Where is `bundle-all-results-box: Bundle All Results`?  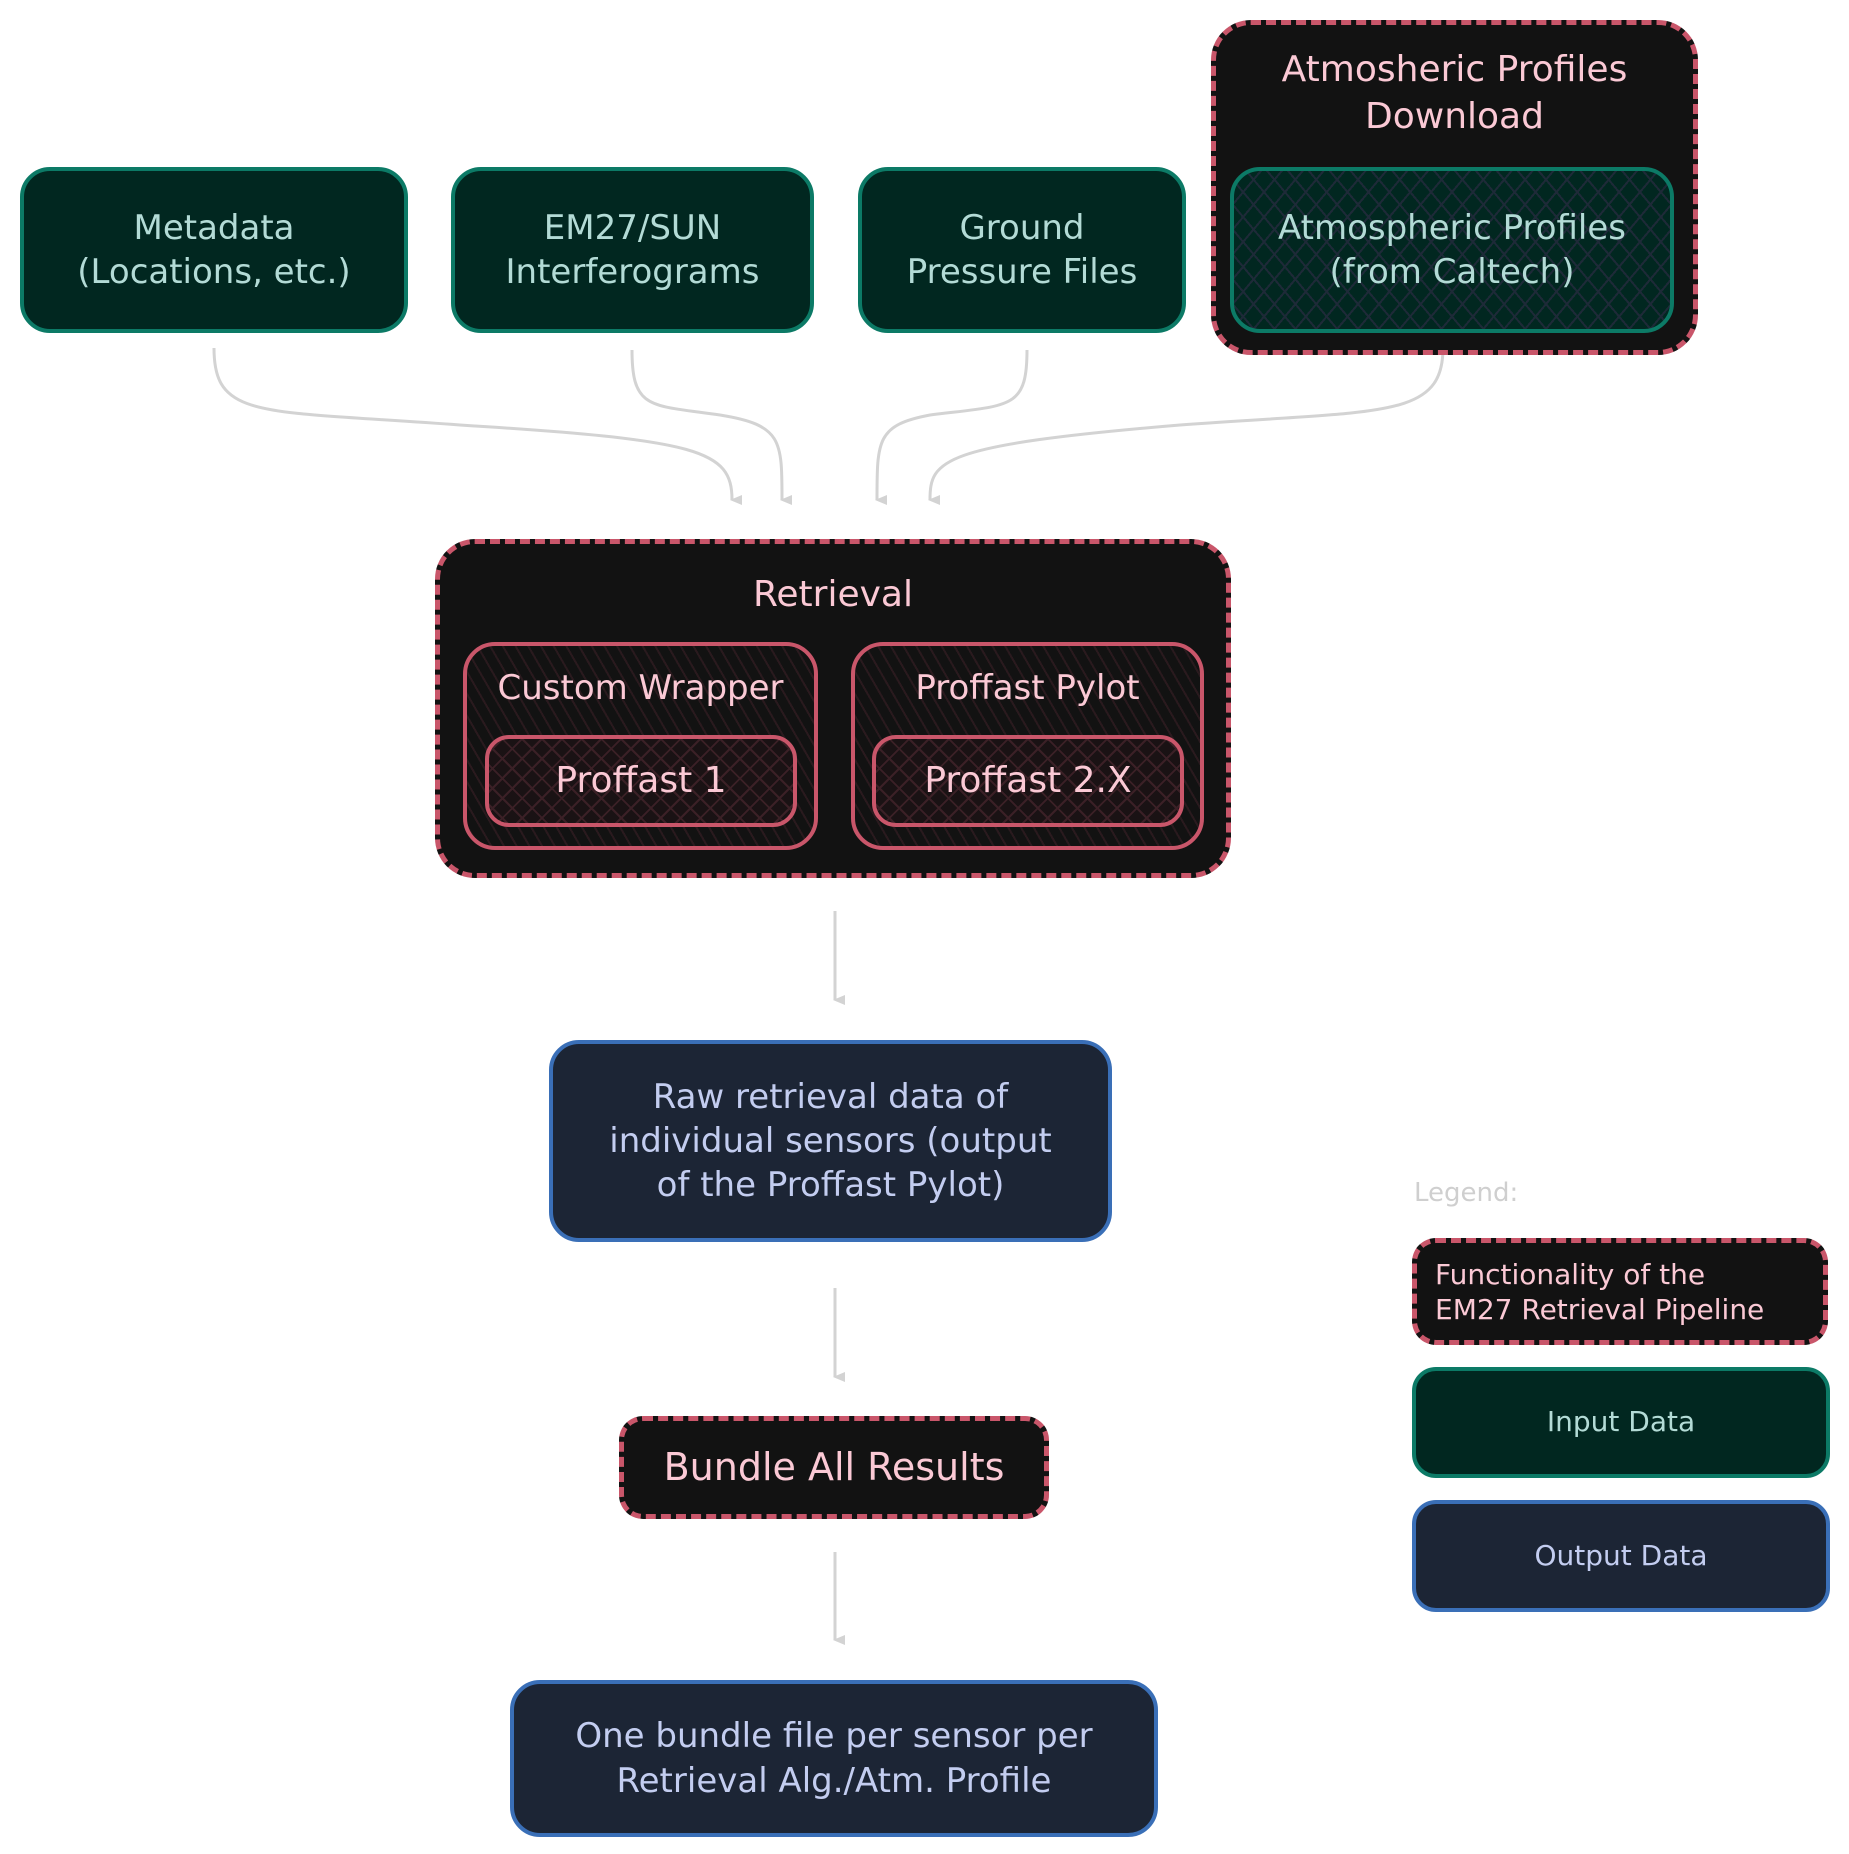 bundle-all-results-box: Bundle All Results is located at coordinates (834, 1467).